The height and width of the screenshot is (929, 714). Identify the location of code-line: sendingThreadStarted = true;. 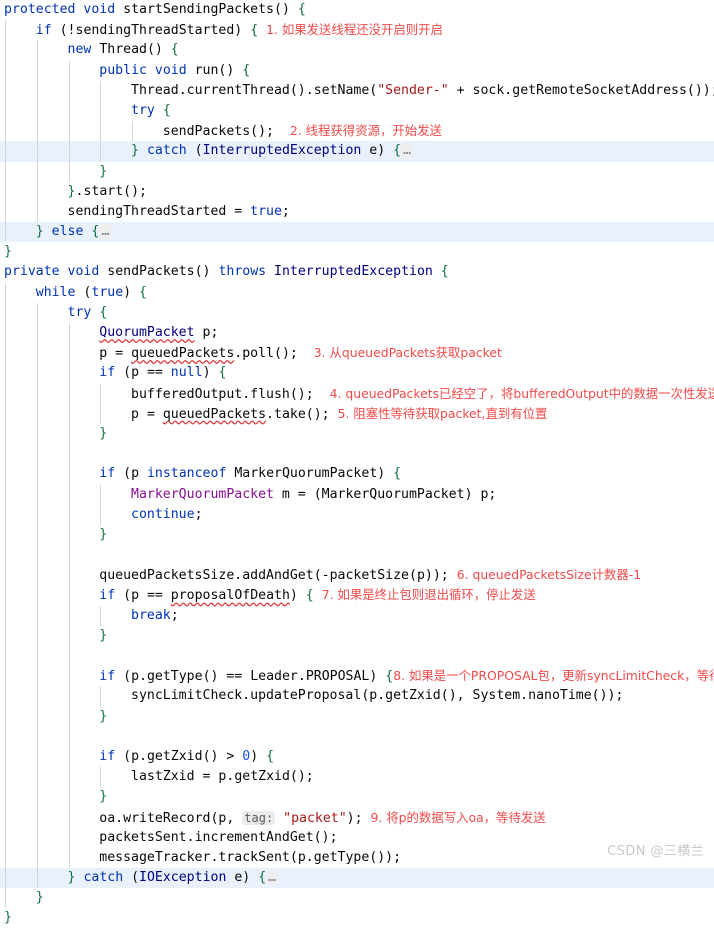
(357, 212).